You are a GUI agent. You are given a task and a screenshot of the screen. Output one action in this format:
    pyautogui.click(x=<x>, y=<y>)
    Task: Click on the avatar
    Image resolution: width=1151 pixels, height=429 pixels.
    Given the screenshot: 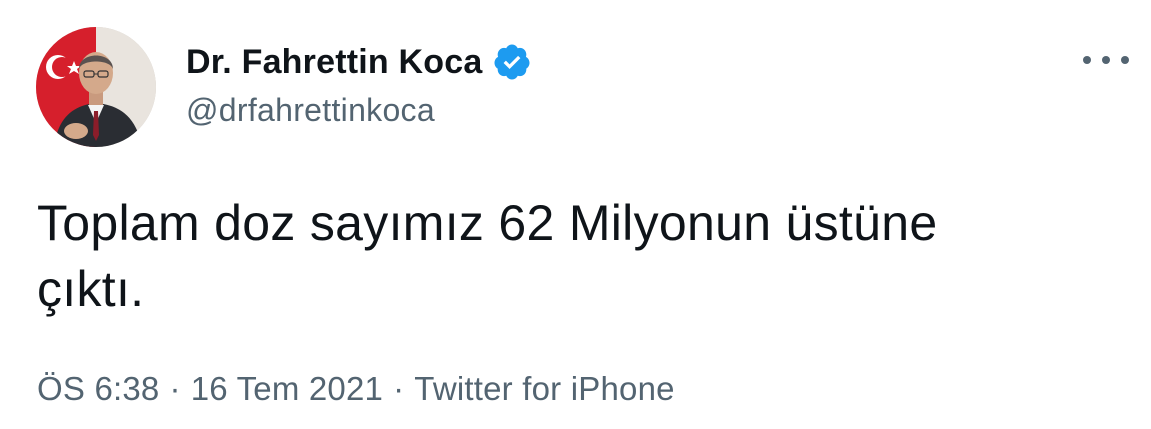 What is the action you would take?
    pyautogui.click(x=96, y=87)
    